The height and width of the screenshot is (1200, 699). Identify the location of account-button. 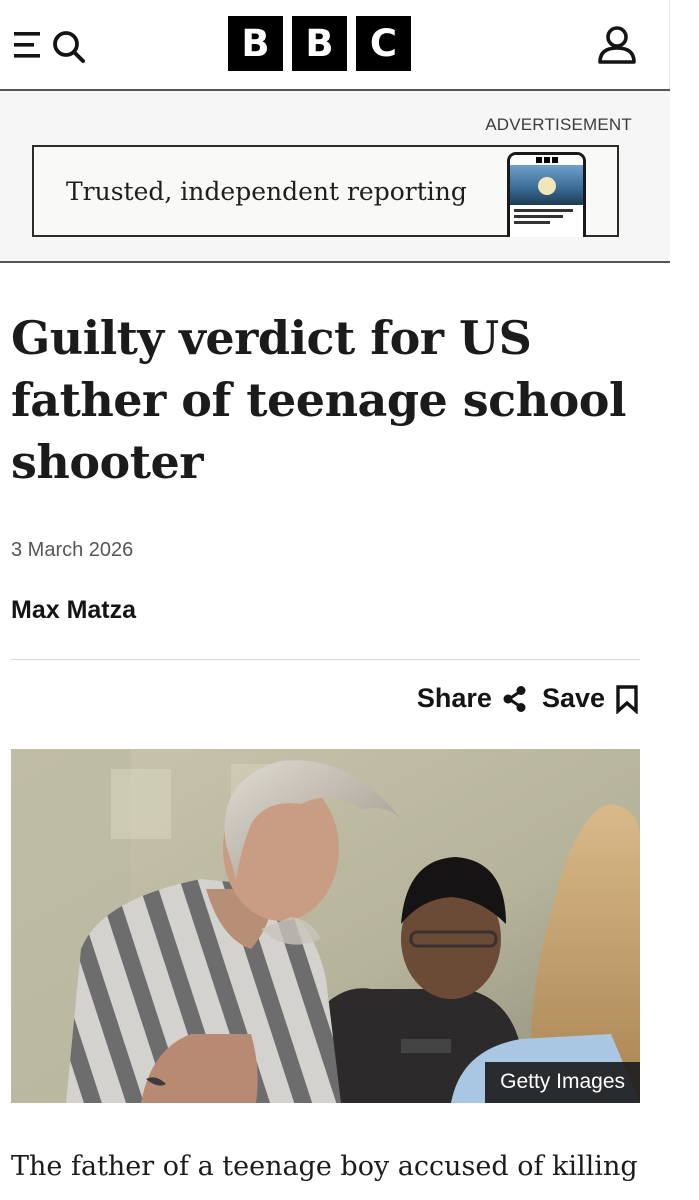
(617, 45).